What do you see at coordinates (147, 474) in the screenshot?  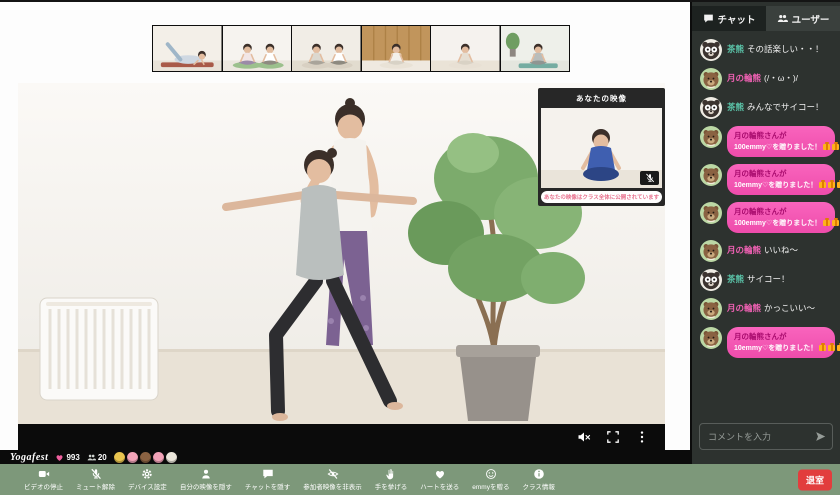 I see `gear-icon` at bounding box center [147, 474].